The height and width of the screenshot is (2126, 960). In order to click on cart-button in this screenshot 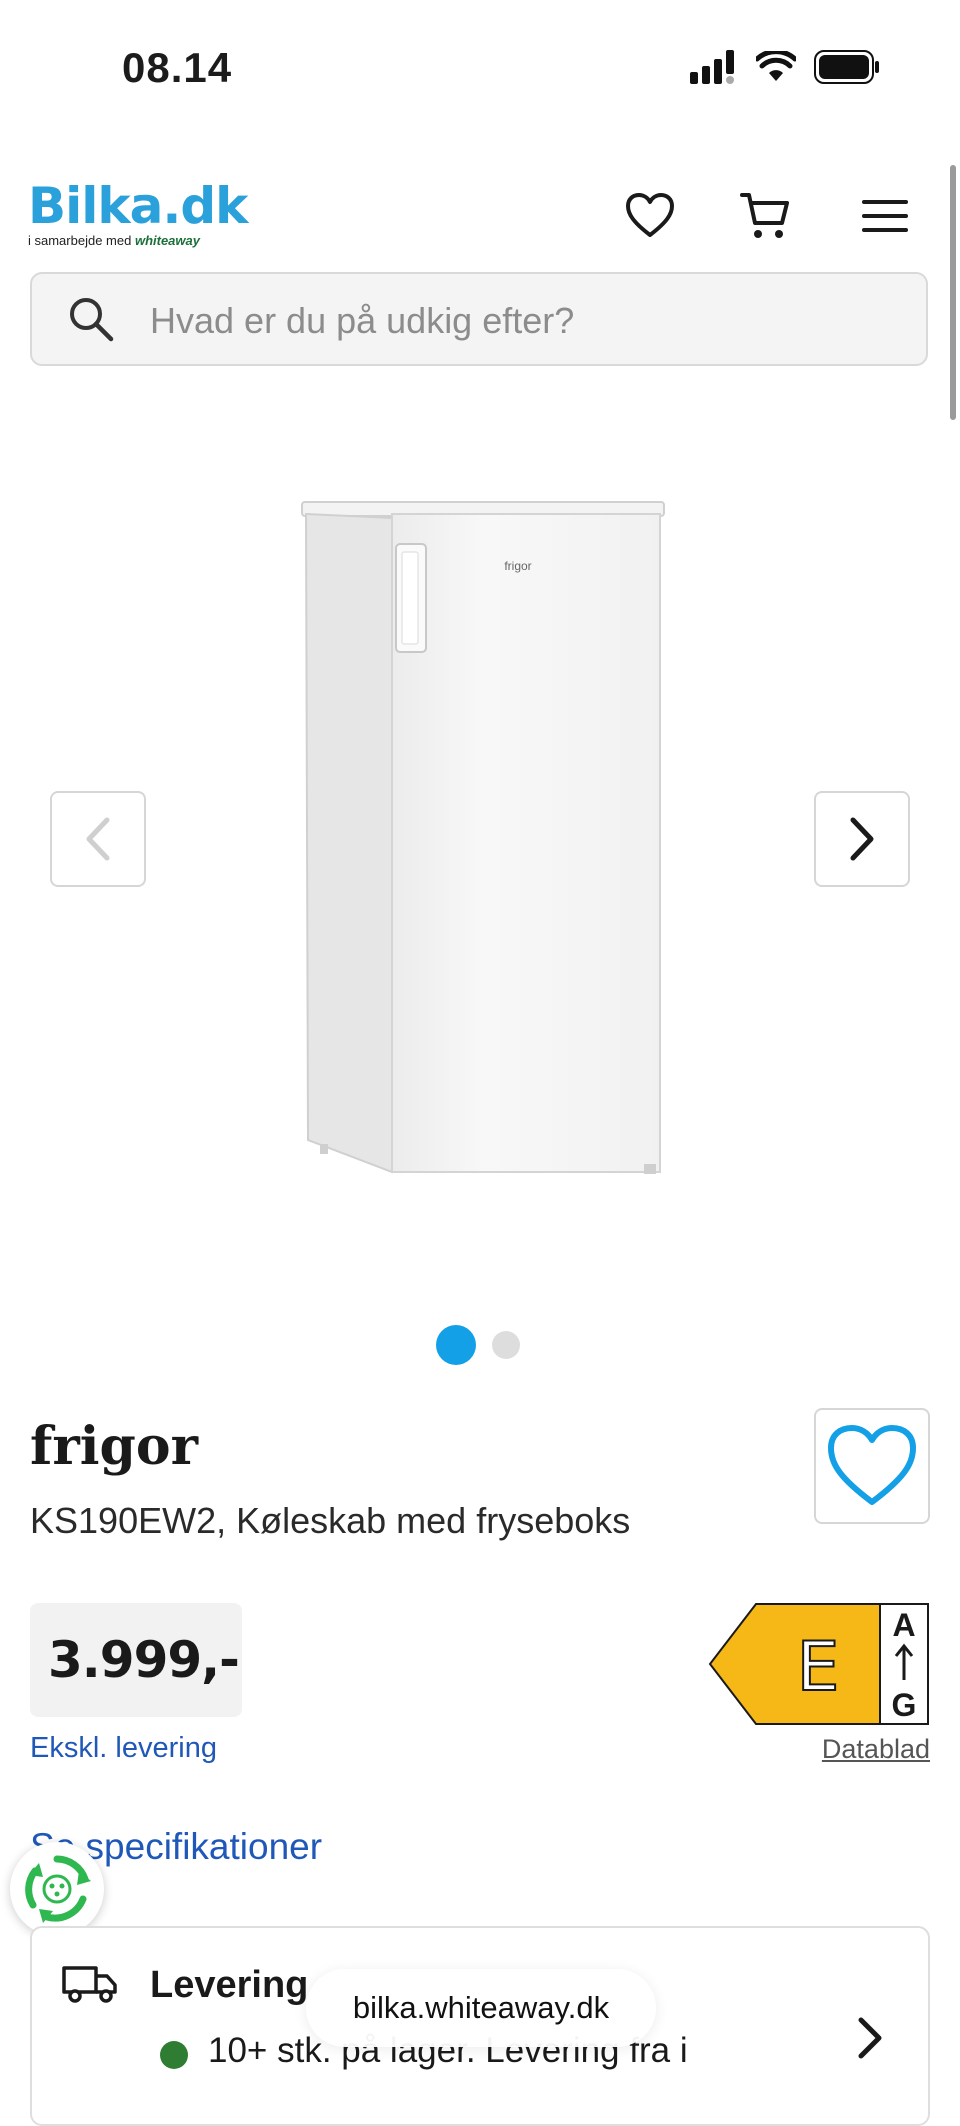, I will do `click(765, 216)`.